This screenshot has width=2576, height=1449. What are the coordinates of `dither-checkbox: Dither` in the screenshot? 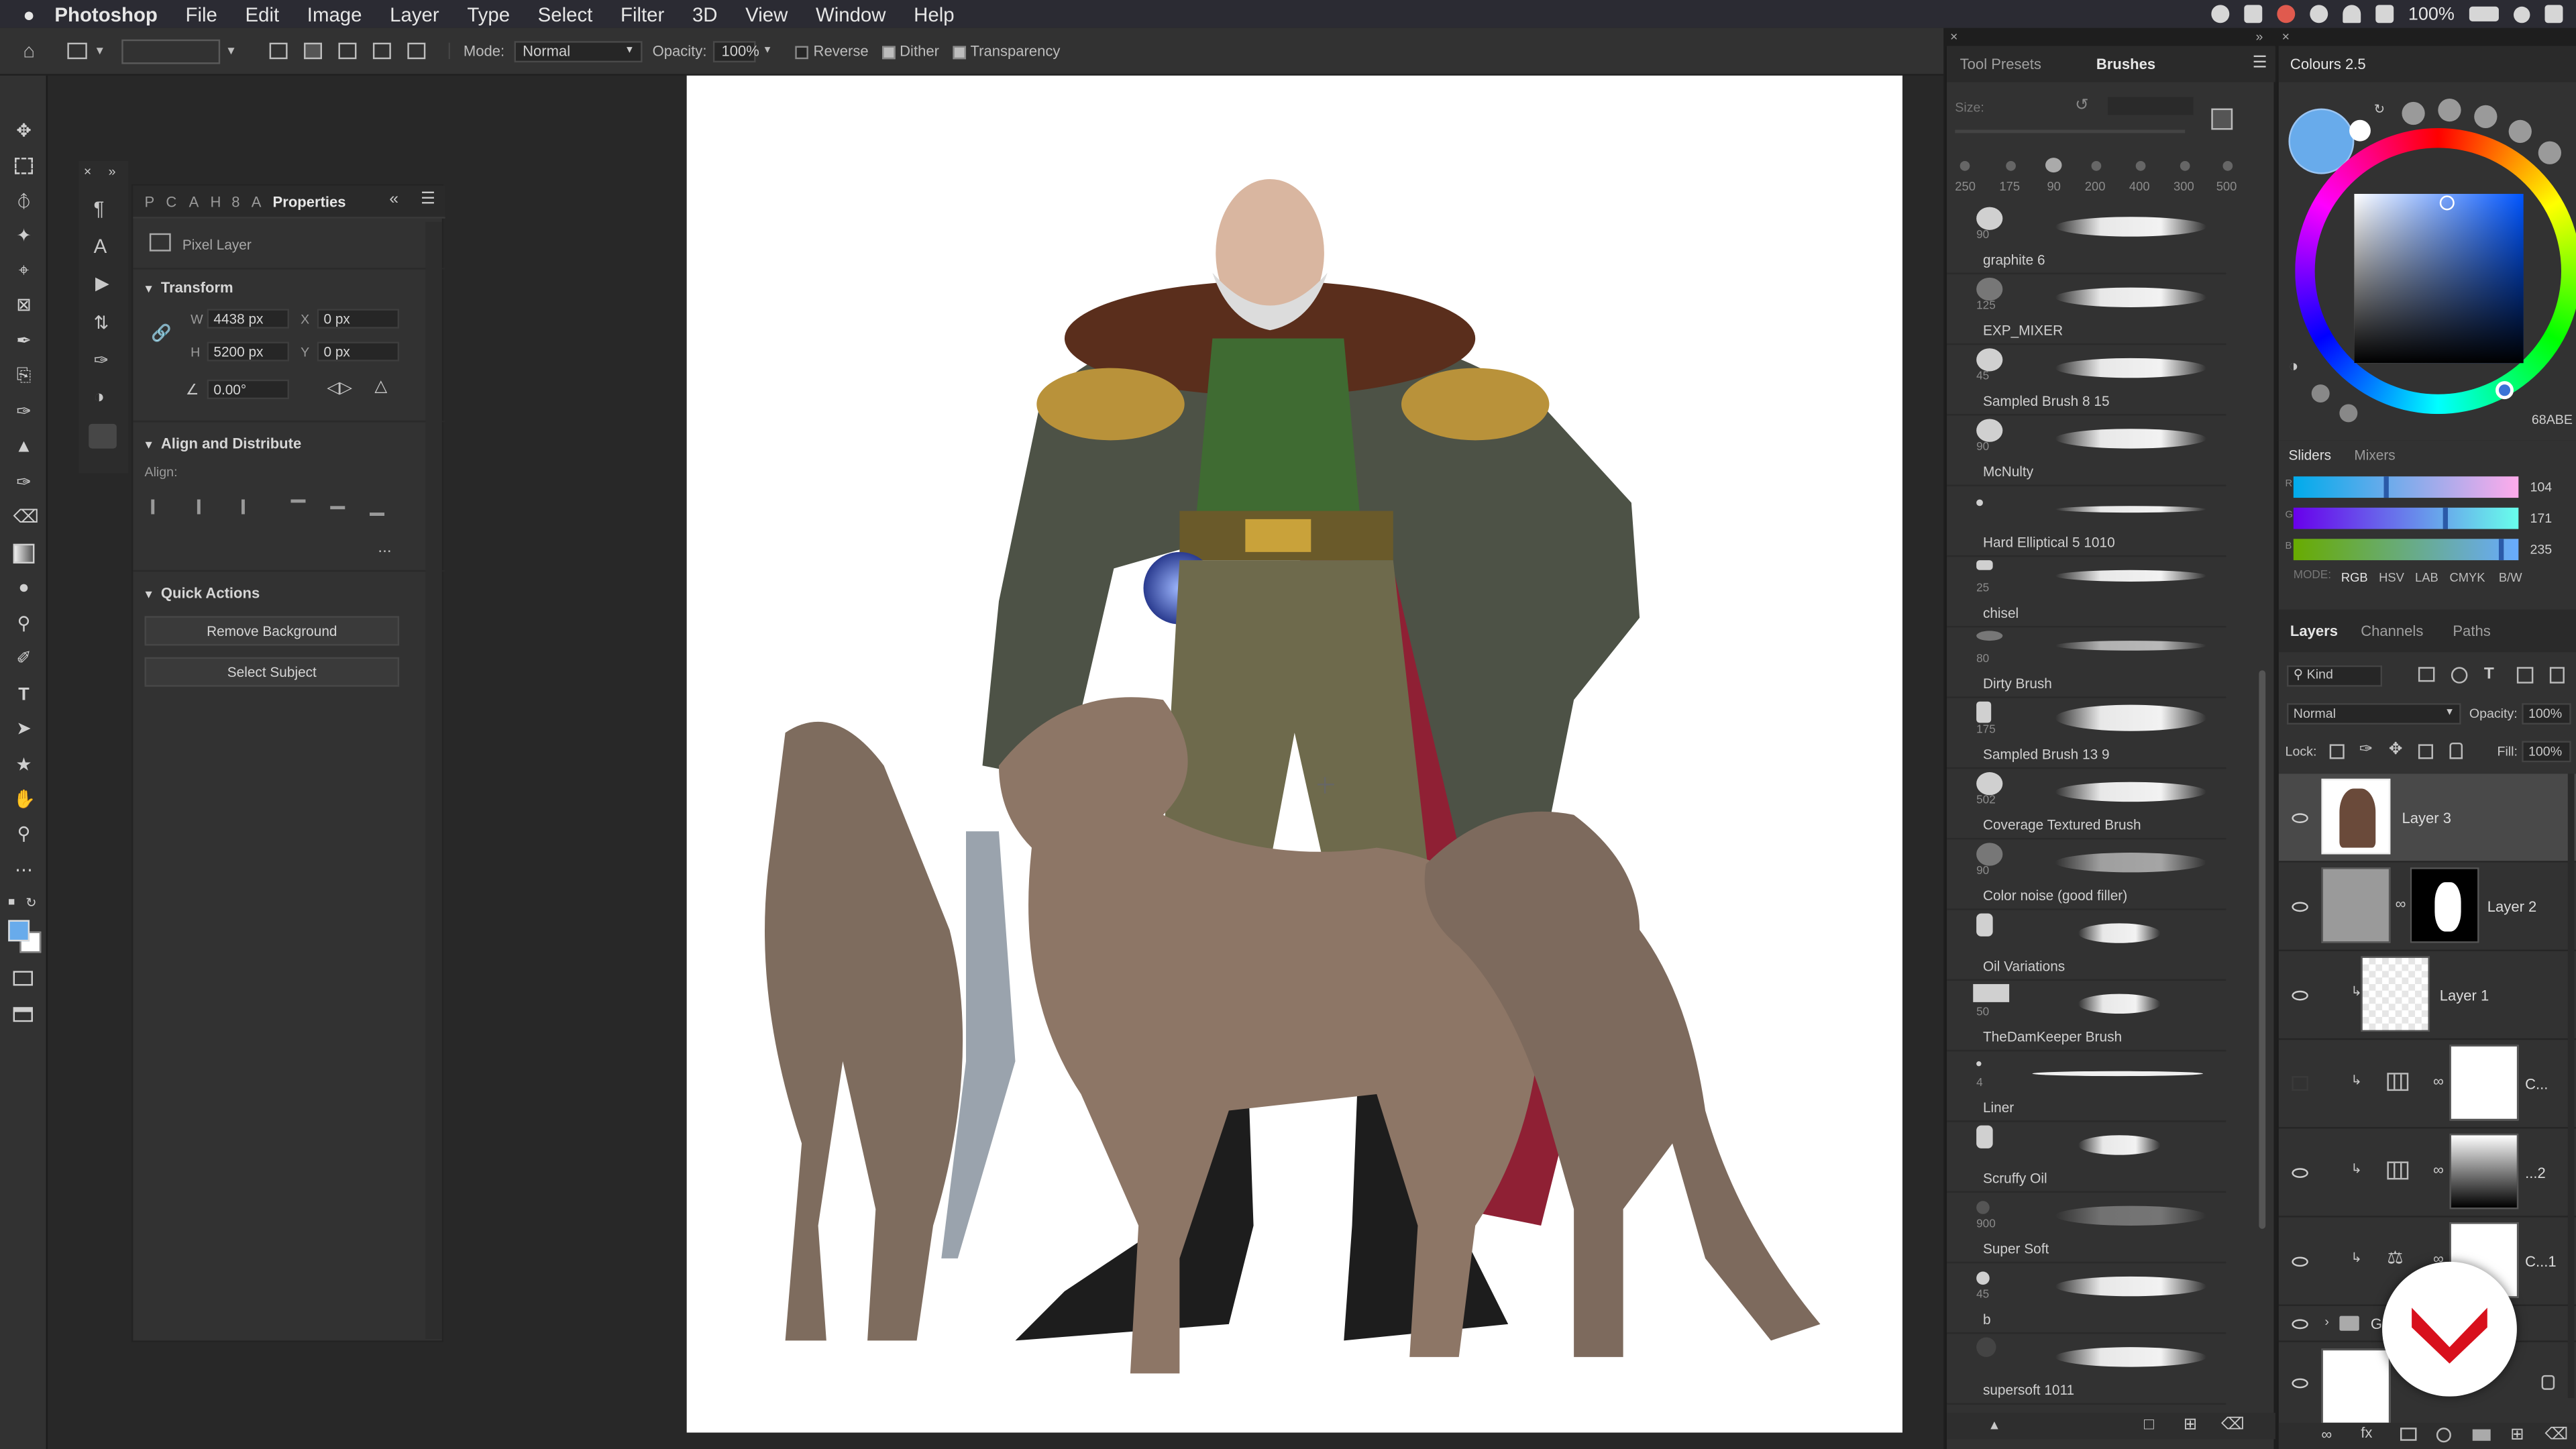 It's located at (910, 51).